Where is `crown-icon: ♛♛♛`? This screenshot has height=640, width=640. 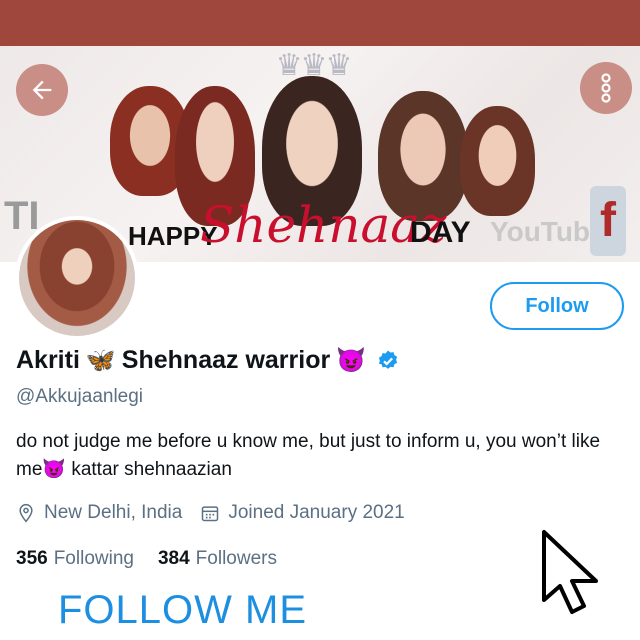 crown-icon: ♛♛♛ is located at coordinates (314, 65).